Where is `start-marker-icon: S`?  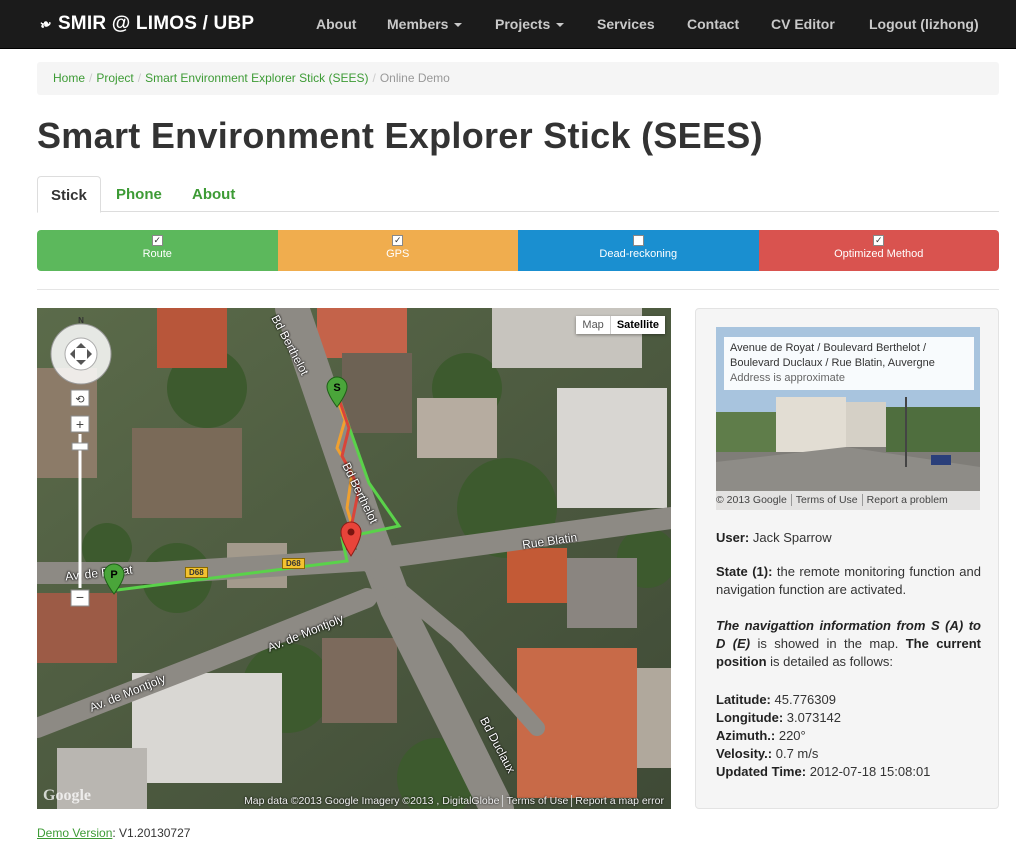
start-marker-icon: S is located at coordinates (337, 392).